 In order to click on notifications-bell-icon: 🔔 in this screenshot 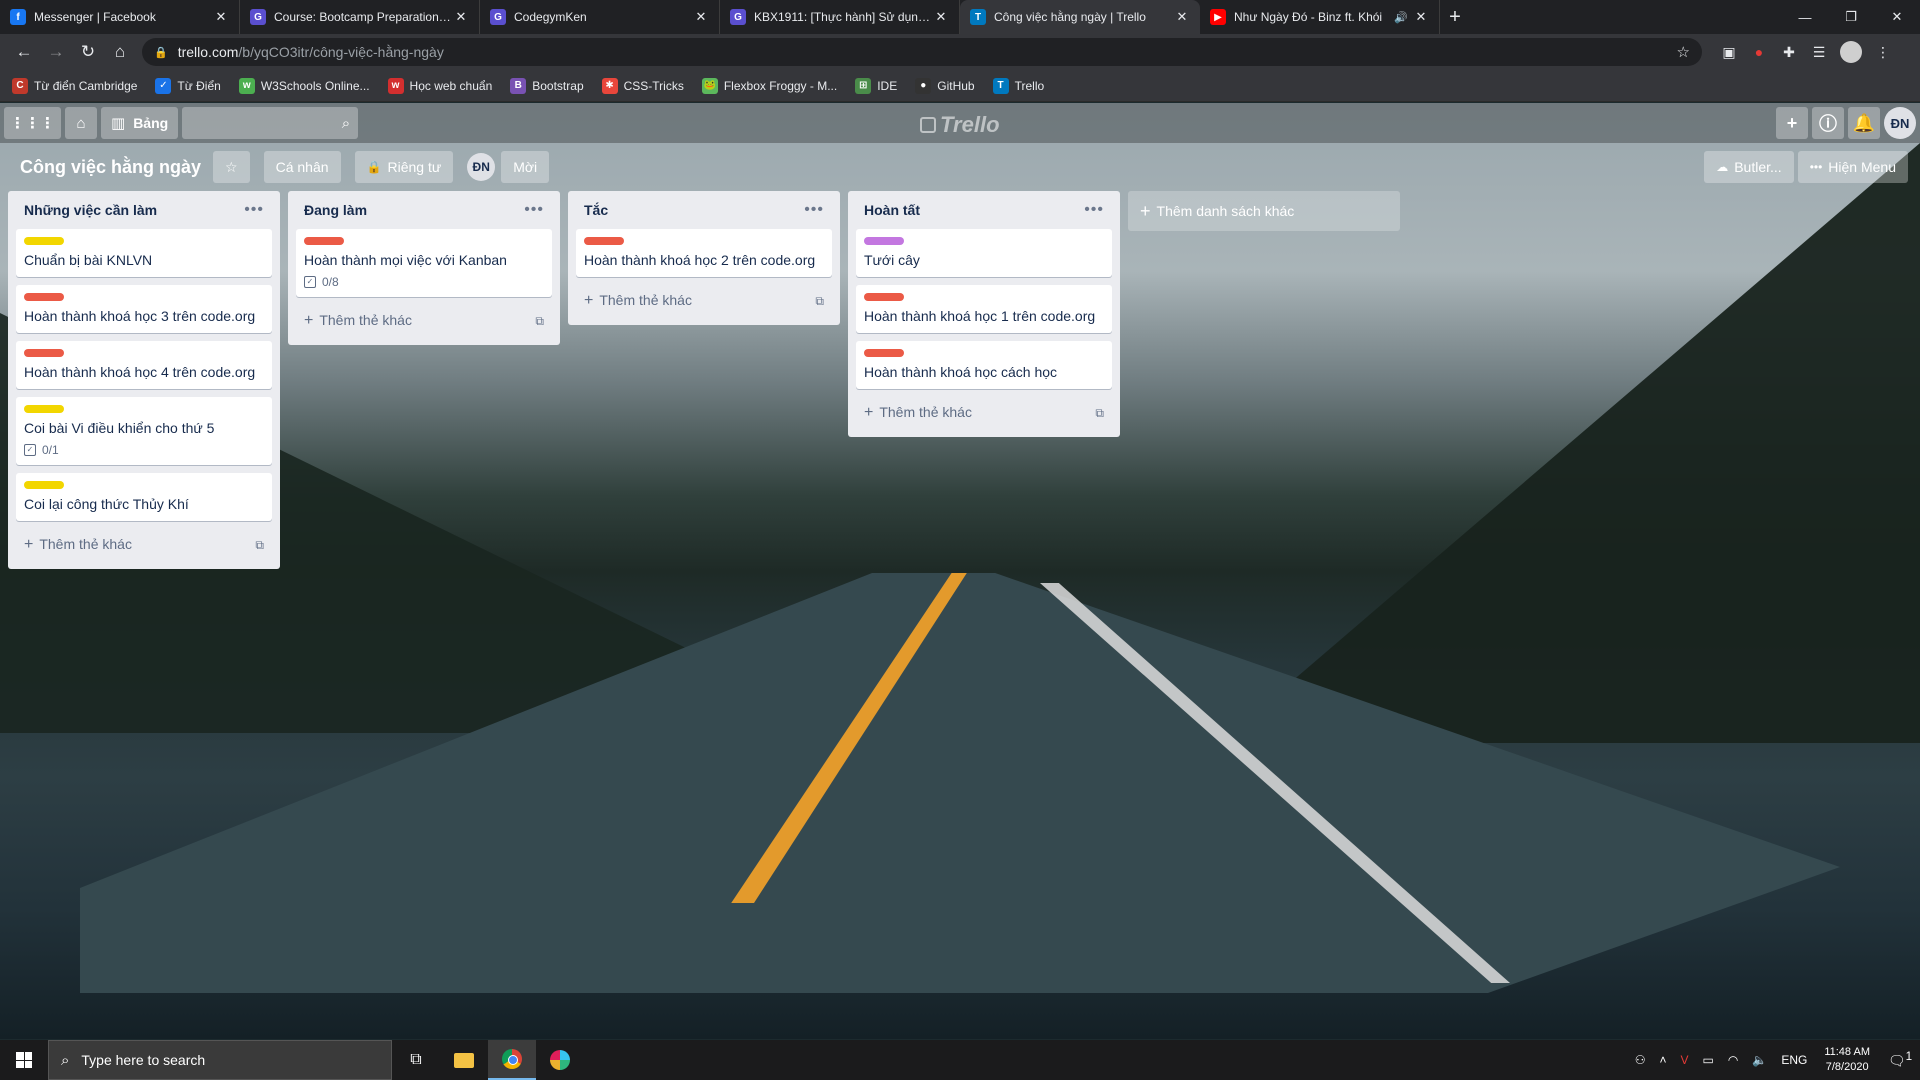, I will do `click(1864, 123)`.